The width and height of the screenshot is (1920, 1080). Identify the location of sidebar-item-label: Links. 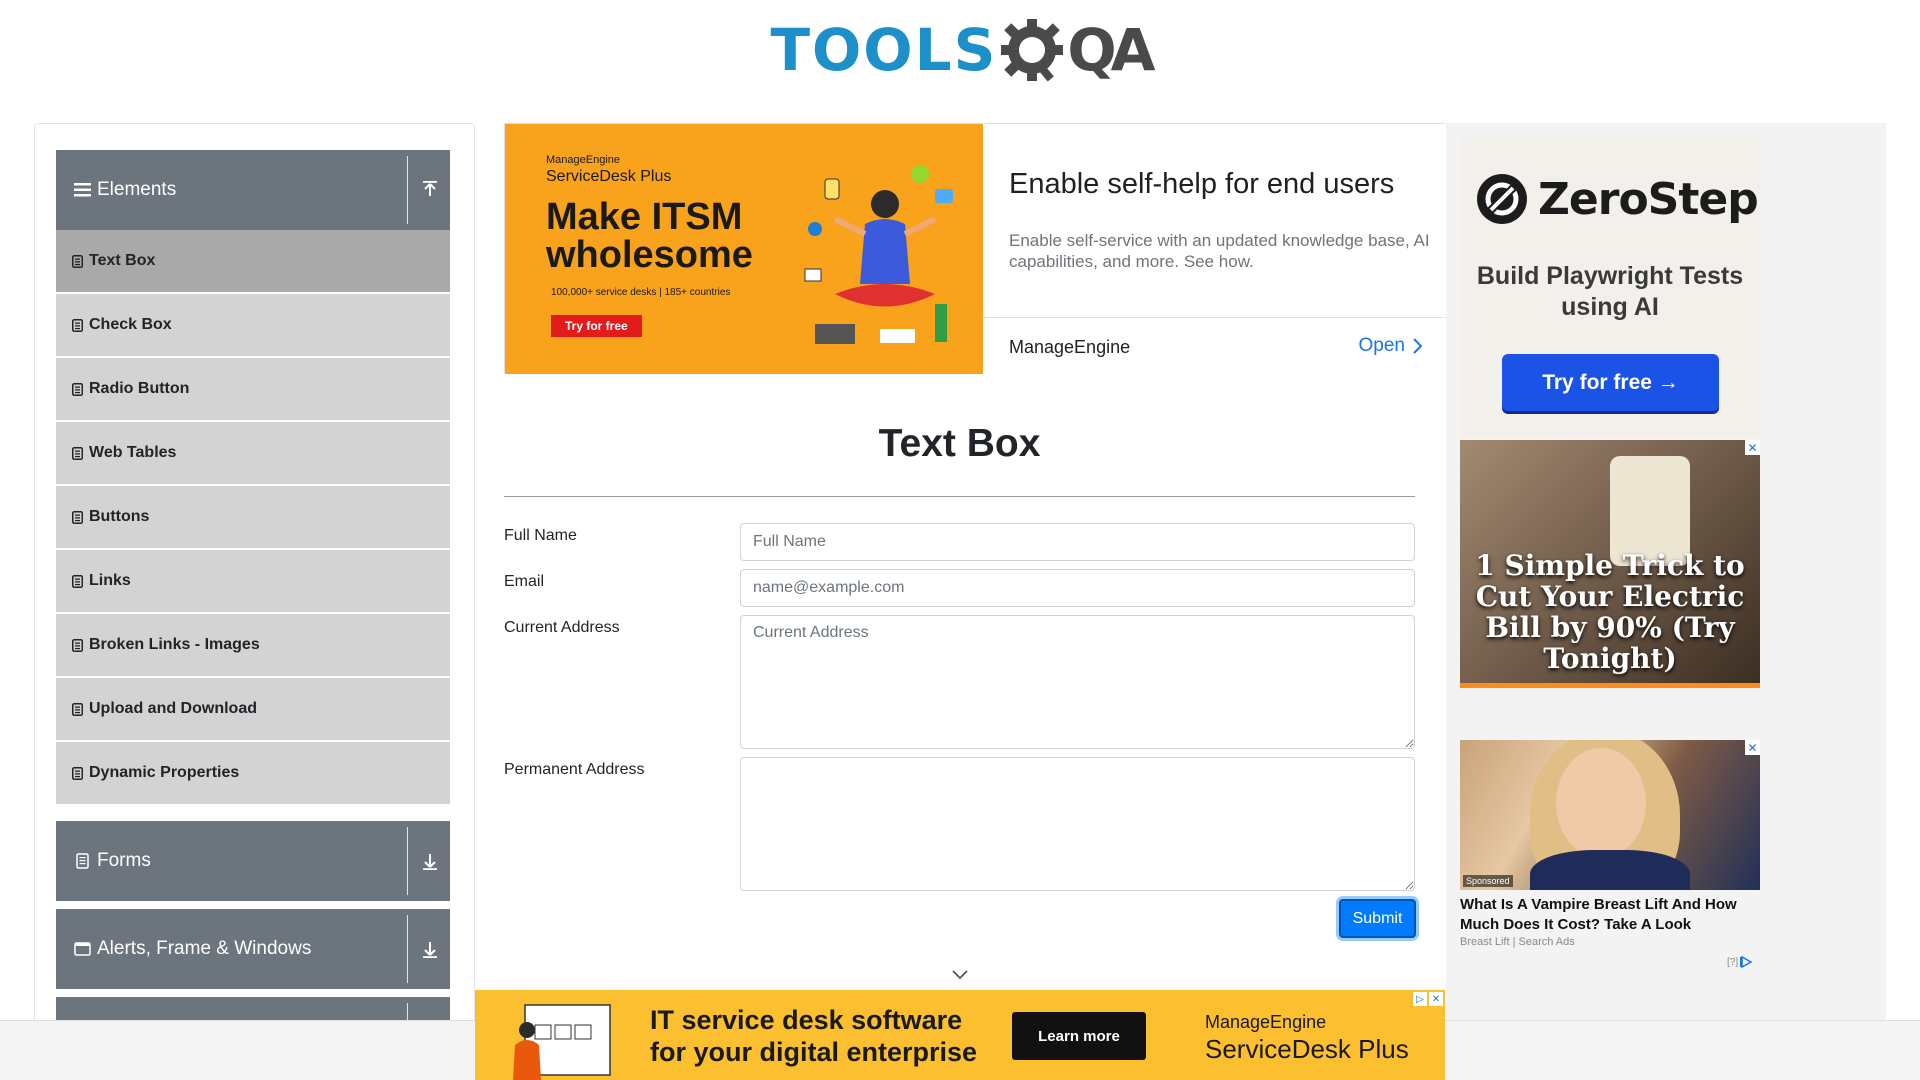
(110, 580).